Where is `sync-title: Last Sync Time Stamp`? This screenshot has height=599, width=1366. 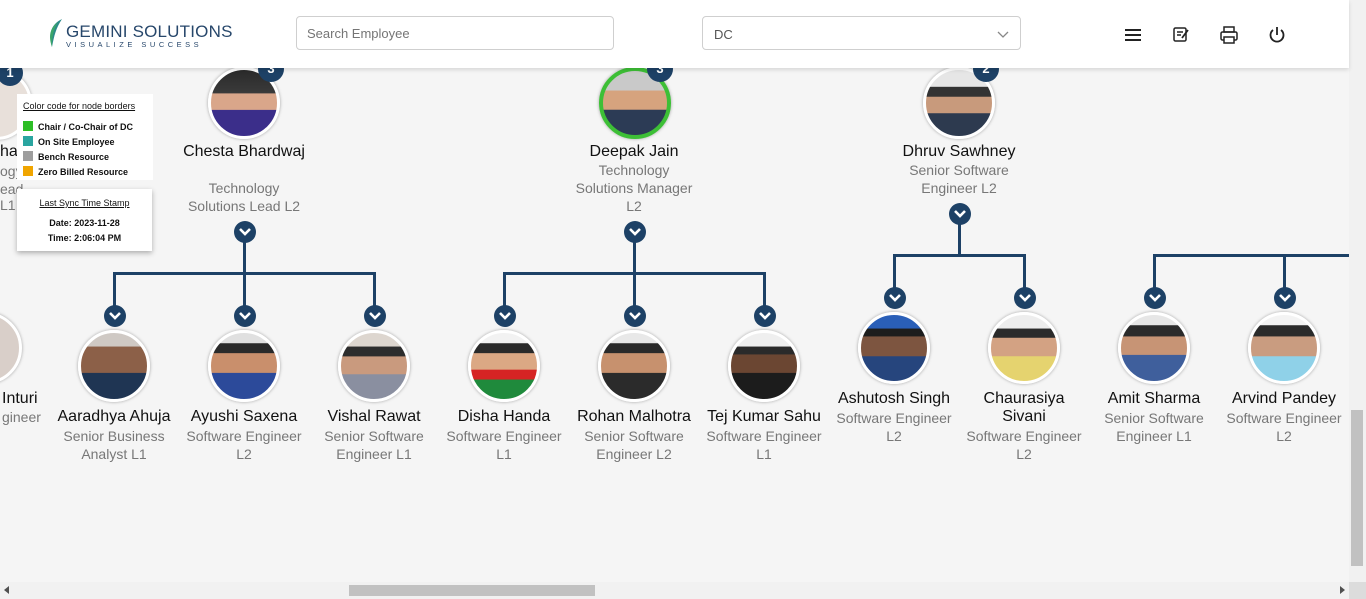 sync-title: Last Sync Time Stamp is located at coordinates (84, 203).